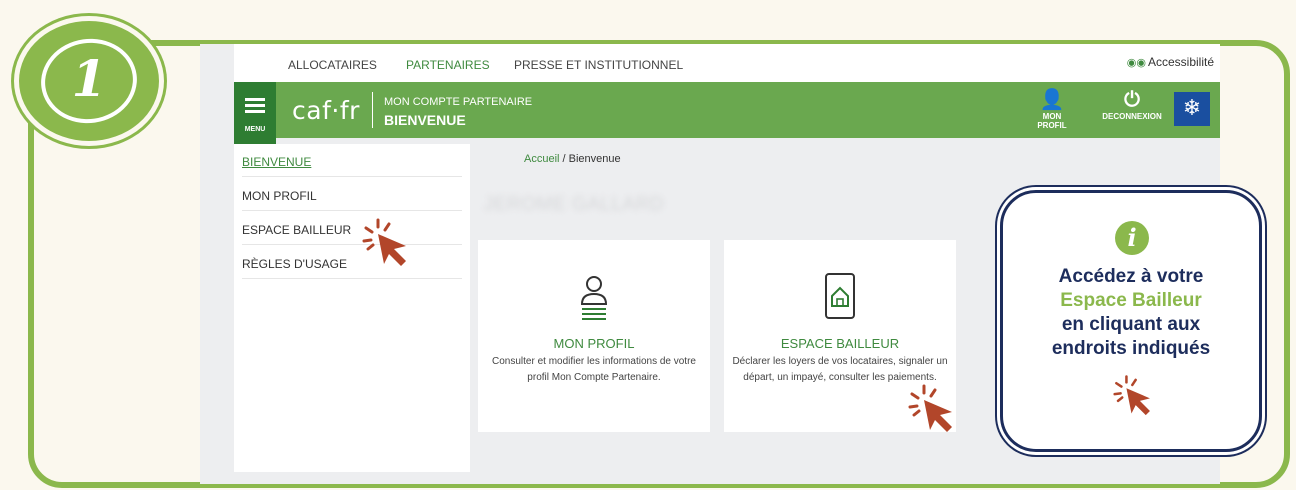  What do you see at coordinates (326, 110) in the screenshot?
I see `caf-logo: caf·fr` at bounding box center [326, 110].